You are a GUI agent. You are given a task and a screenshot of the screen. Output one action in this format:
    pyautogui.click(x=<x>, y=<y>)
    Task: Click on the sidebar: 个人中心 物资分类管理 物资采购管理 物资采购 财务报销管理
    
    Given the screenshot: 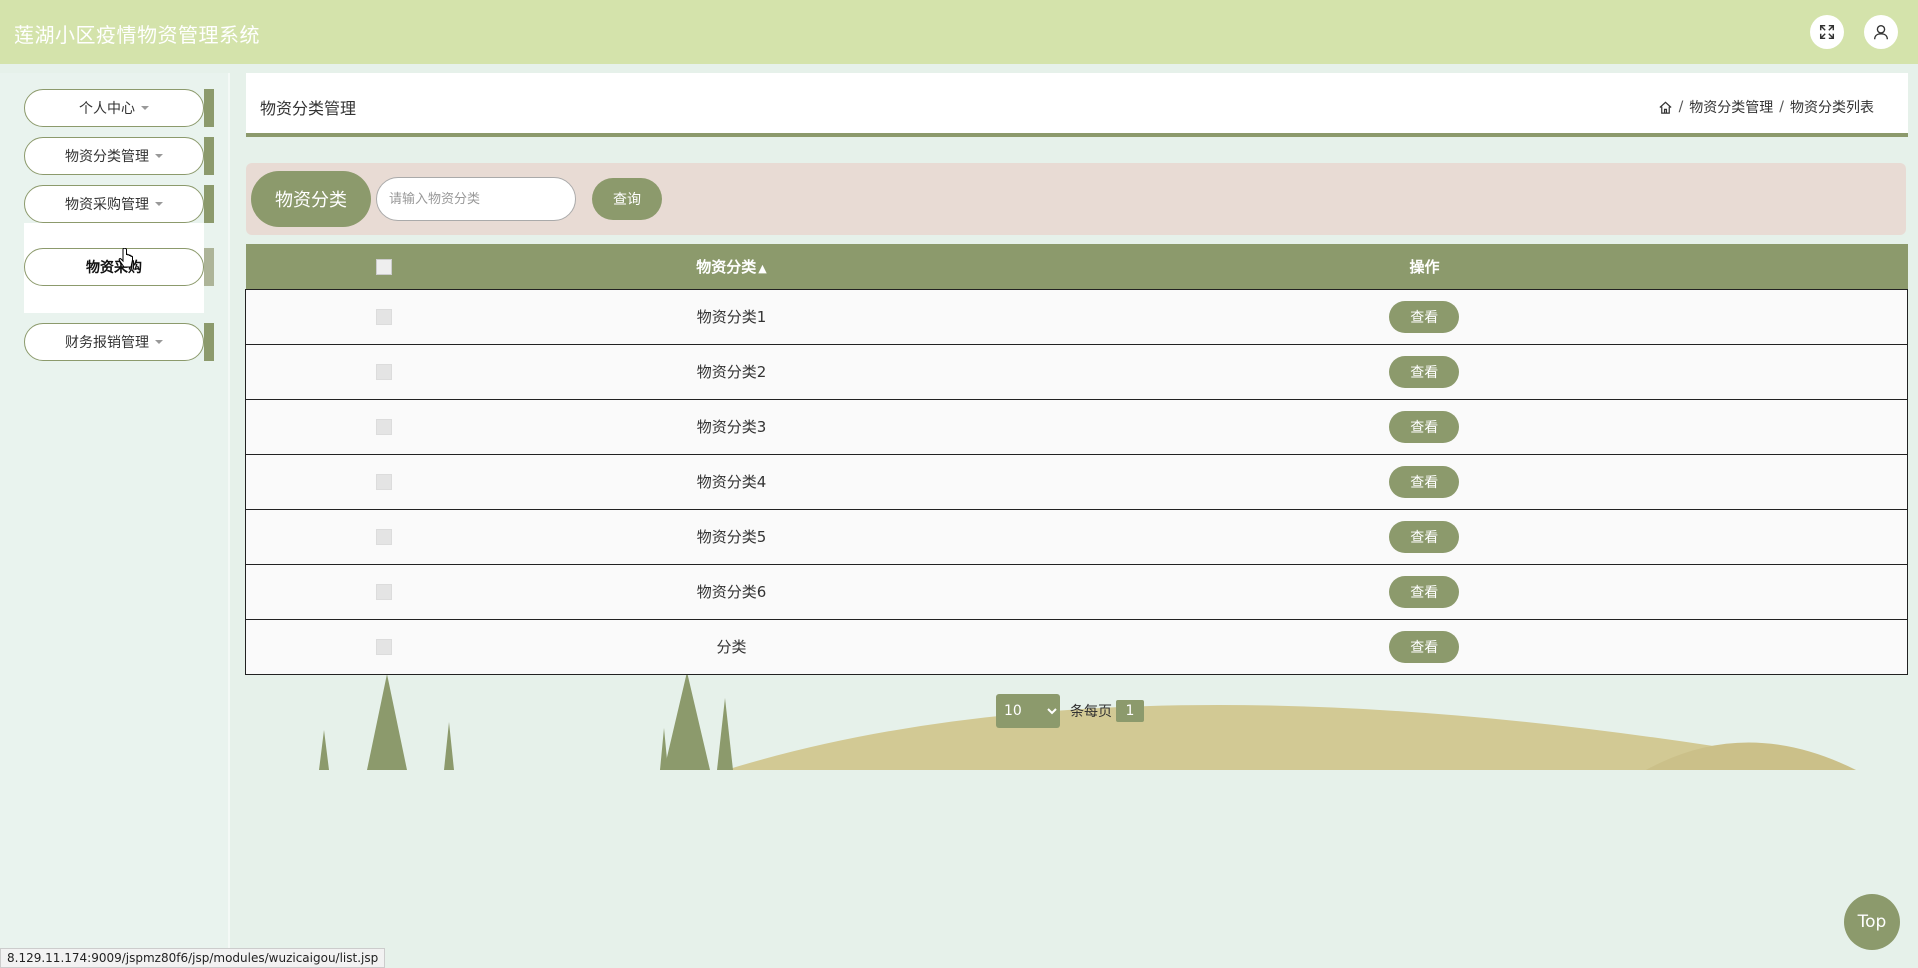 What is the action you would take?
    pyautogui.click(x=115, y=520)
    